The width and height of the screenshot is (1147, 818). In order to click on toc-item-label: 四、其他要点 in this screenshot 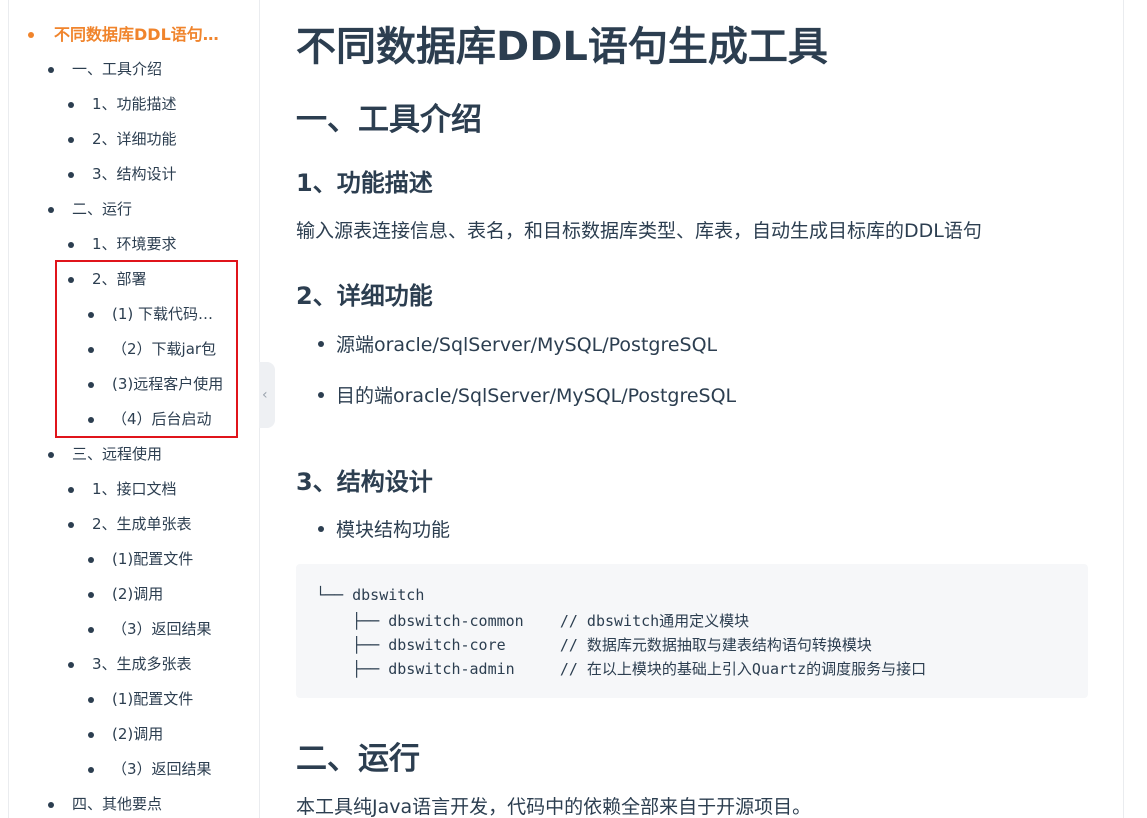, I will do `click(117, 804)`.